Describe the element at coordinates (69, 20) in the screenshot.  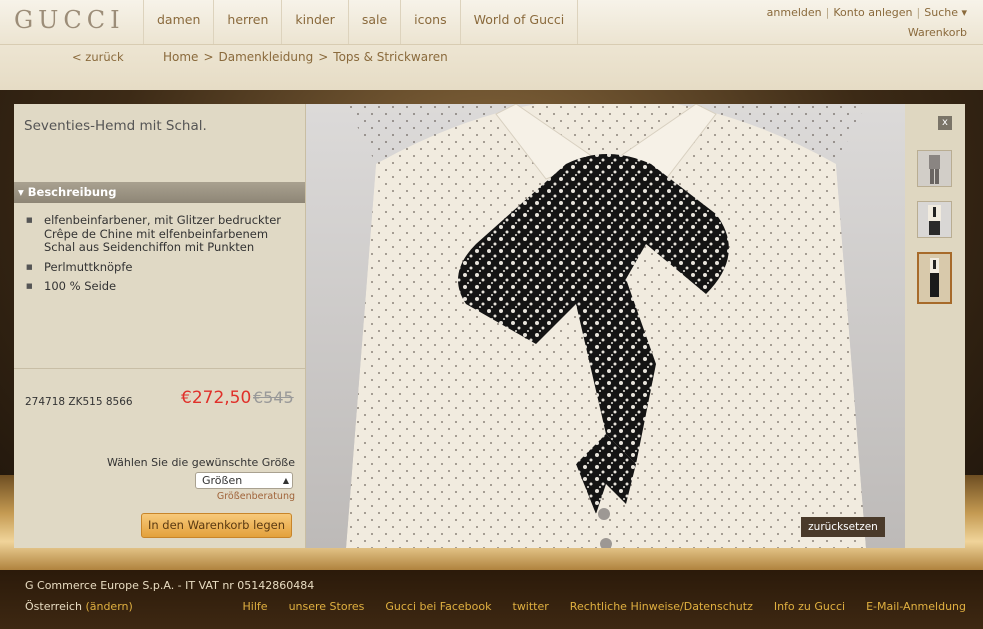
I see `gucci-logo: GUCCI` at that location.